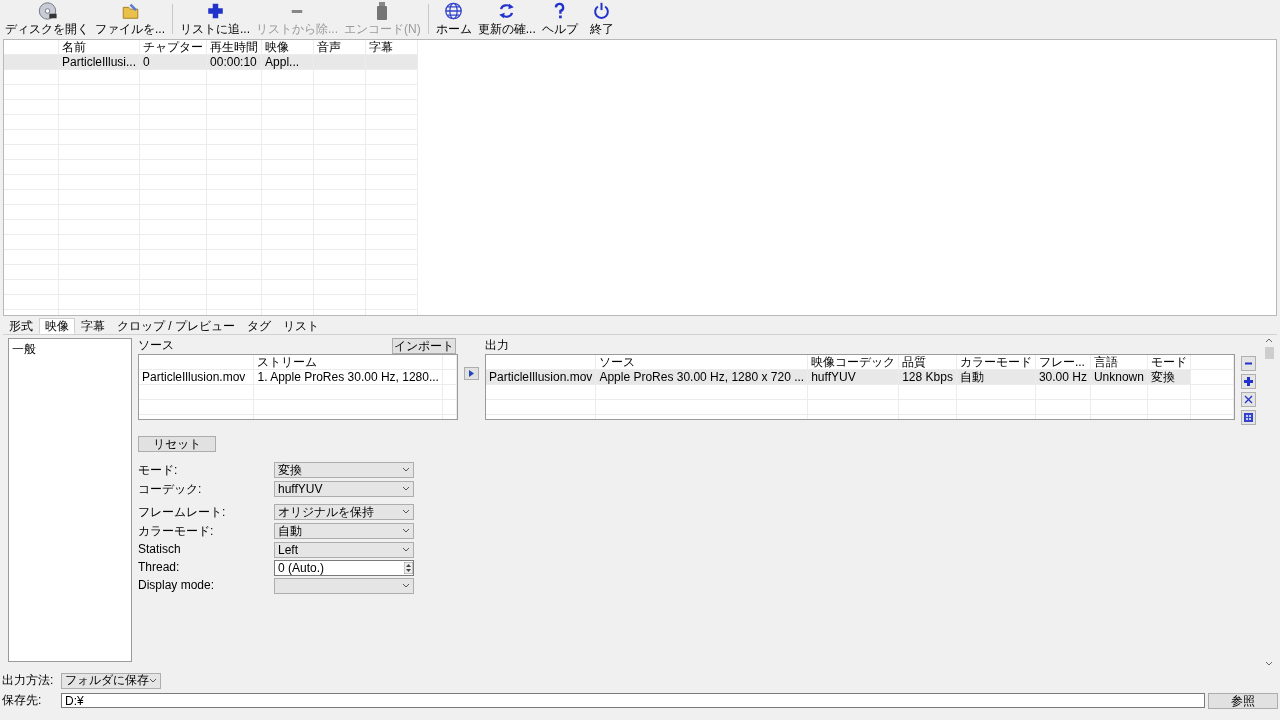 The height and width of the screenshot is (720, 1280). Describe the element at coordinates (170, 489) in the screenshot. I see `setting-label: コーデック:` at that location.